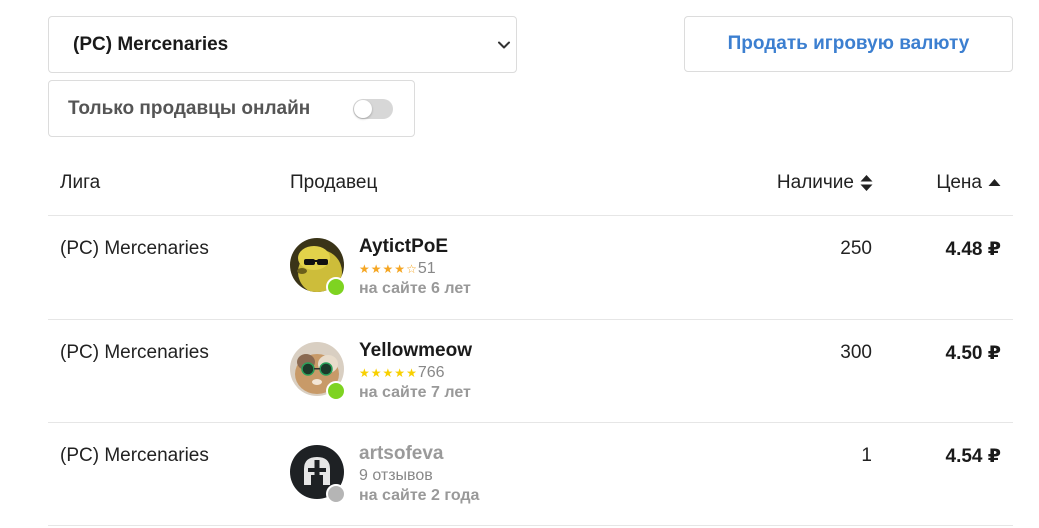 The width and height of the screenshot is (1039, 528). Describe the element at coordinates (415, 288) in the screenshot. I see `seller-tenure: на сайте 6 лет` at that location.